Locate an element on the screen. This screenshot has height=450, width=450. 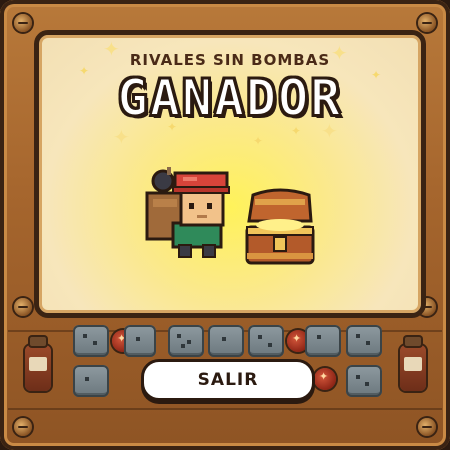
result-subtitle: RIVALES SIN BOMBAS is located at coordinates (230, 60).